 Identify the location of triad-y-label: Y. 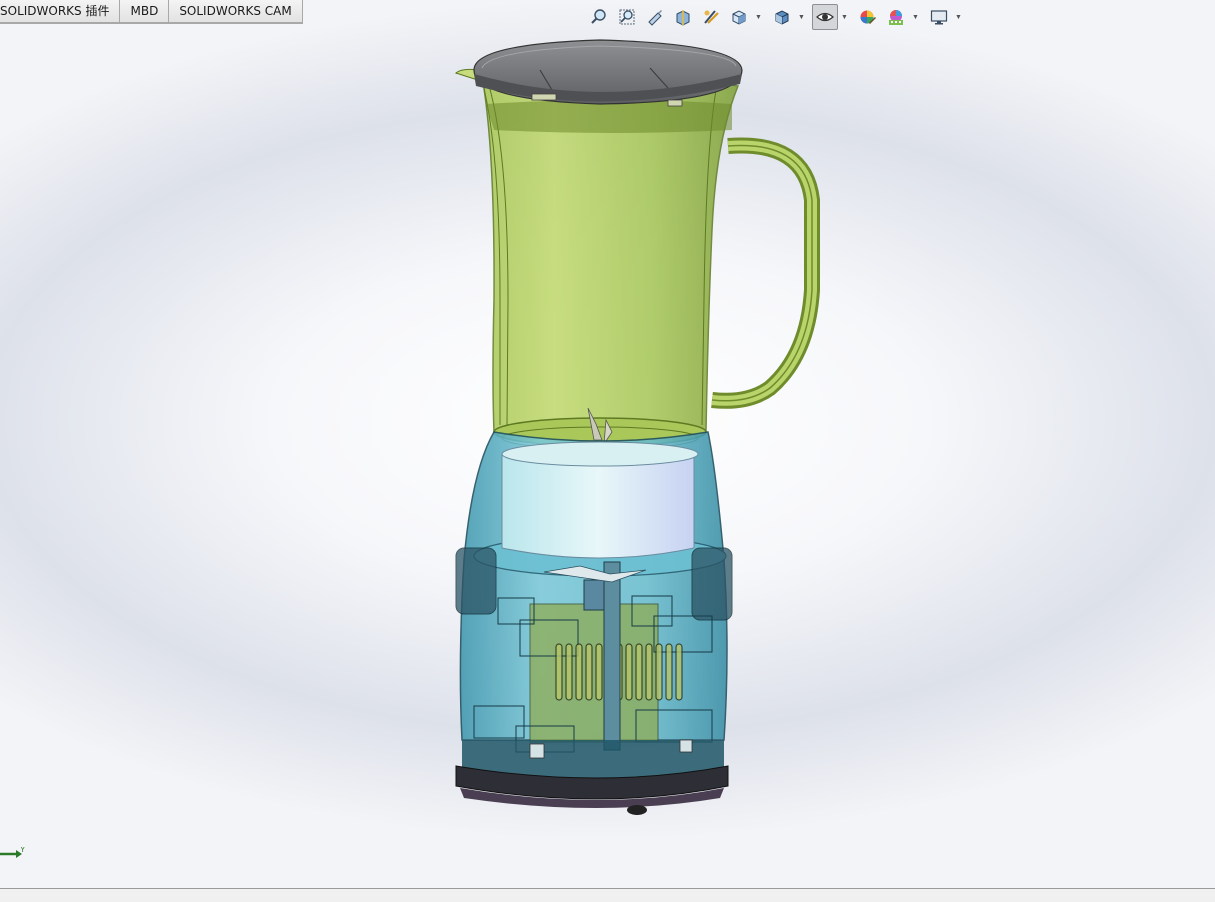
(23, 850).